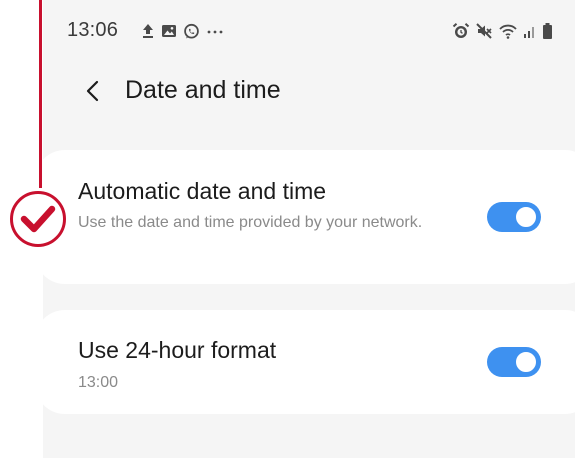 The height and width of the screenshot is (458, 575). Describe the element at coordinates (309, 30) in the screenshot. I see `status-bar: 13:06` at that location.